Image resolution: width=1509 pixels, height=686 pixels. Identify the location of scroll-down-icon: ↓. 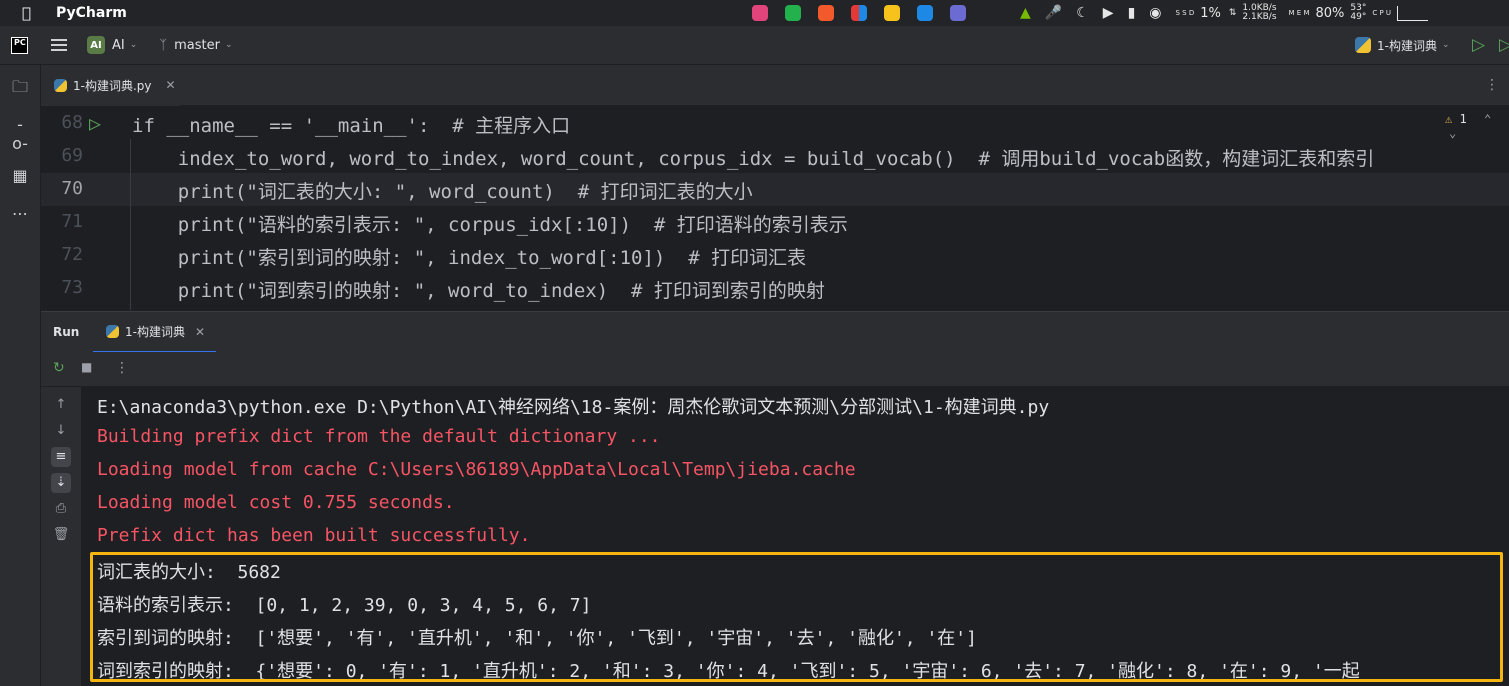
(61, 431).